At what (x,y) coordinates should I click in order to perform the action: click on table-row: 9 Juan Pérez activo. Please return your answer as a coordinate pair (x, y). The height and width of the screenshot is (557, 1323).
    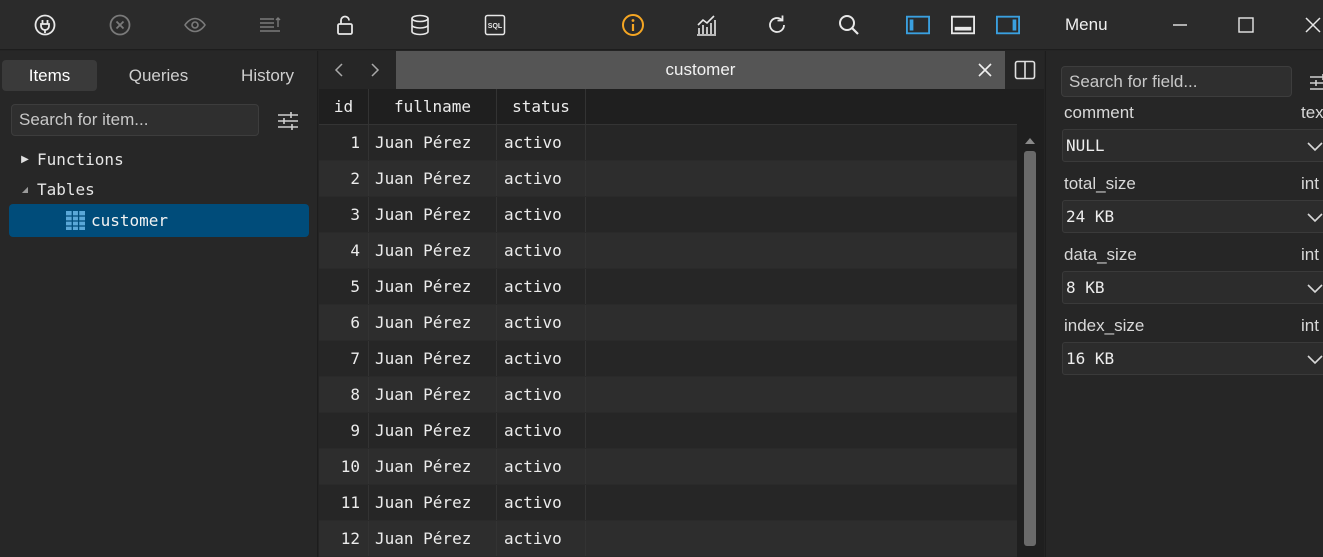
    Looking at the image, I should click on (668, 431).